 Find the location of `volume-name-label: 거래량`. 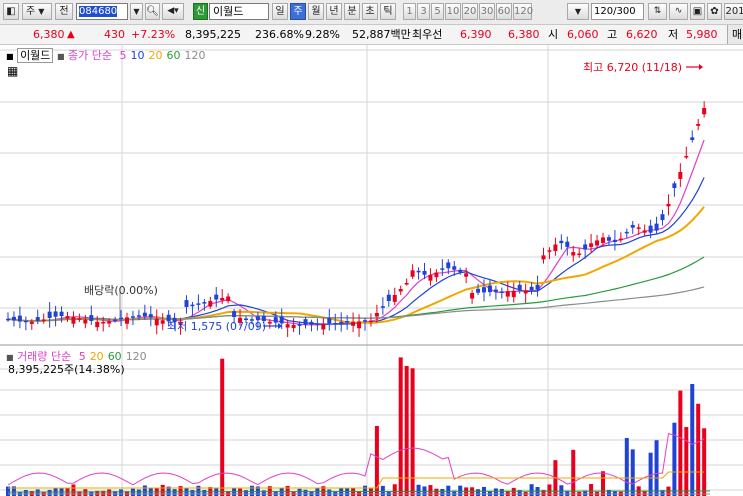

volume-name-label: 거래량 is located at coordinates (32, 356).